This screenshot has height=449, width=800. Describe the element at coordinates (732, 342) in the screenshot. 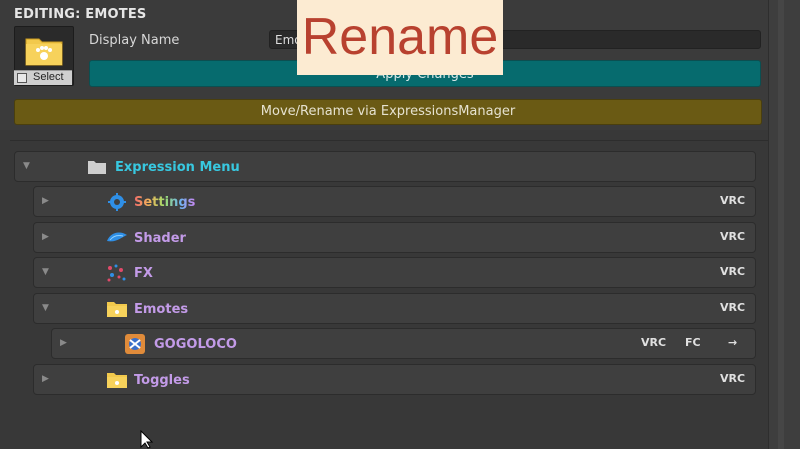

I see `arrow-right-icon: →` at that location.